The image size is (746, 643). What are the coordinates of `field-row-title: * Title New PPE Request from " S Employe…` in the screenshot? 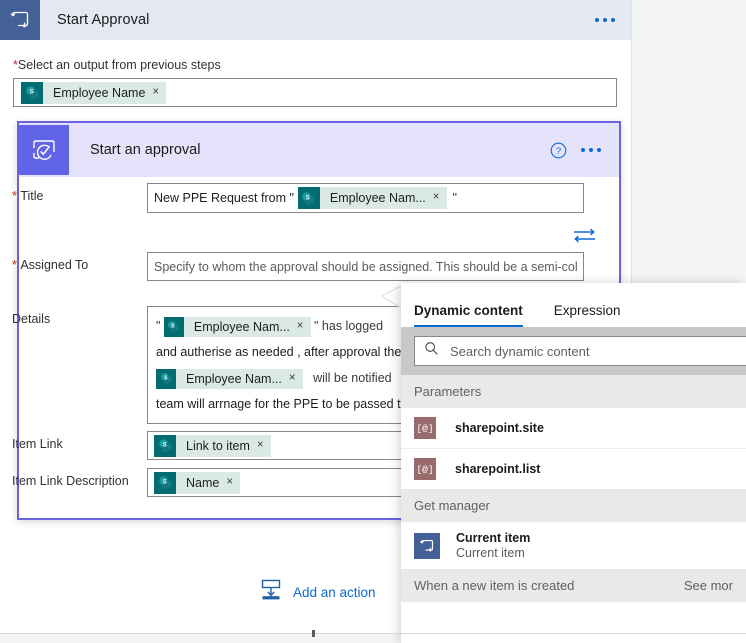 It's located at (298, 198).